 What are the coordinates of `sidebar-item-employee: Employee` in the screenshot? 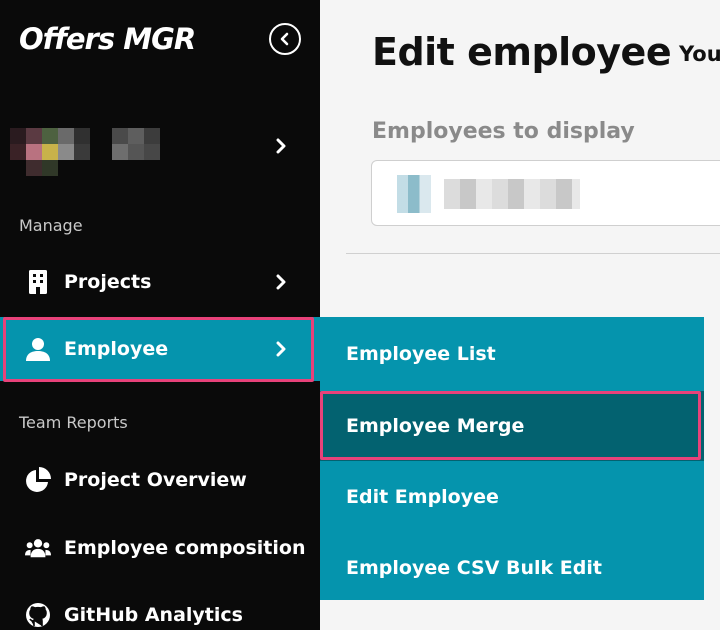 It's located at (160, 349).